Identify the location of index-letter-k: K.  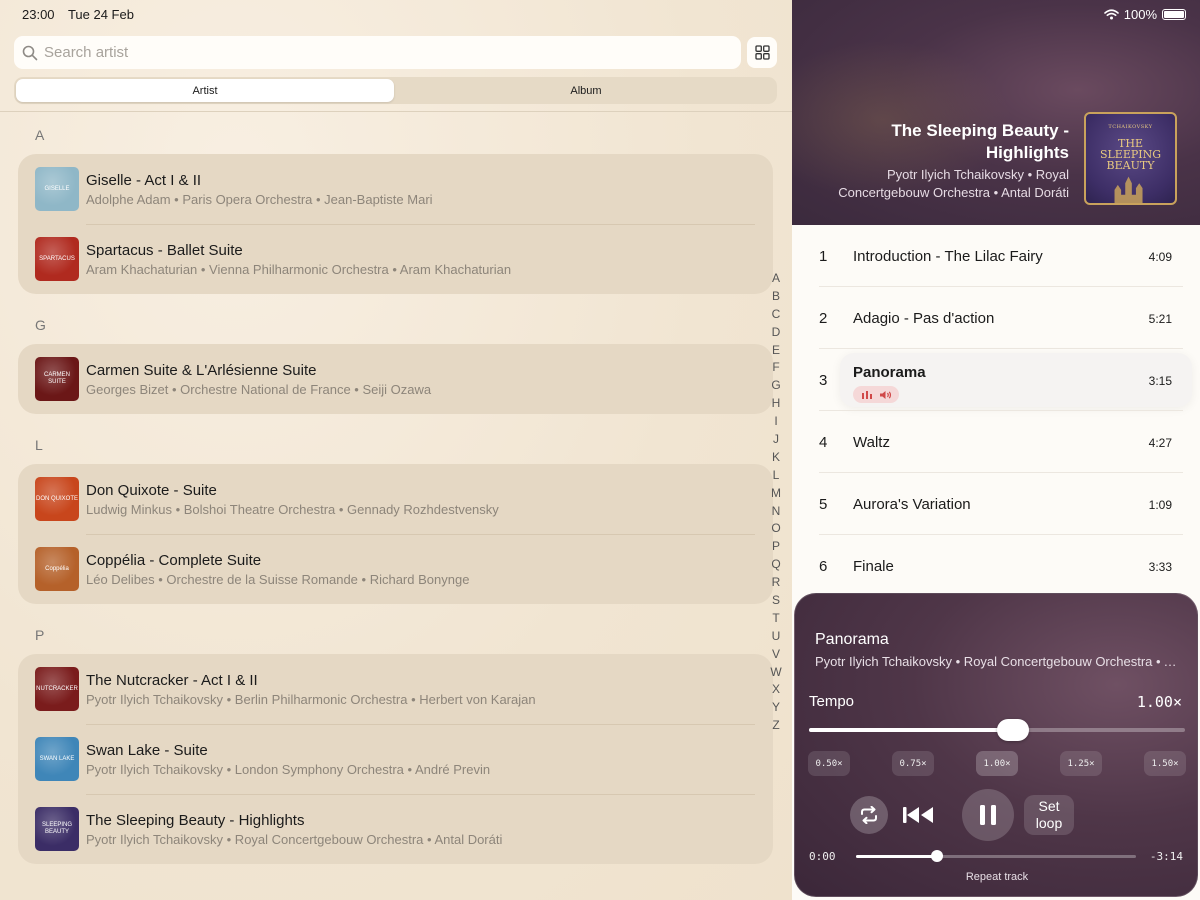
(776, 458).